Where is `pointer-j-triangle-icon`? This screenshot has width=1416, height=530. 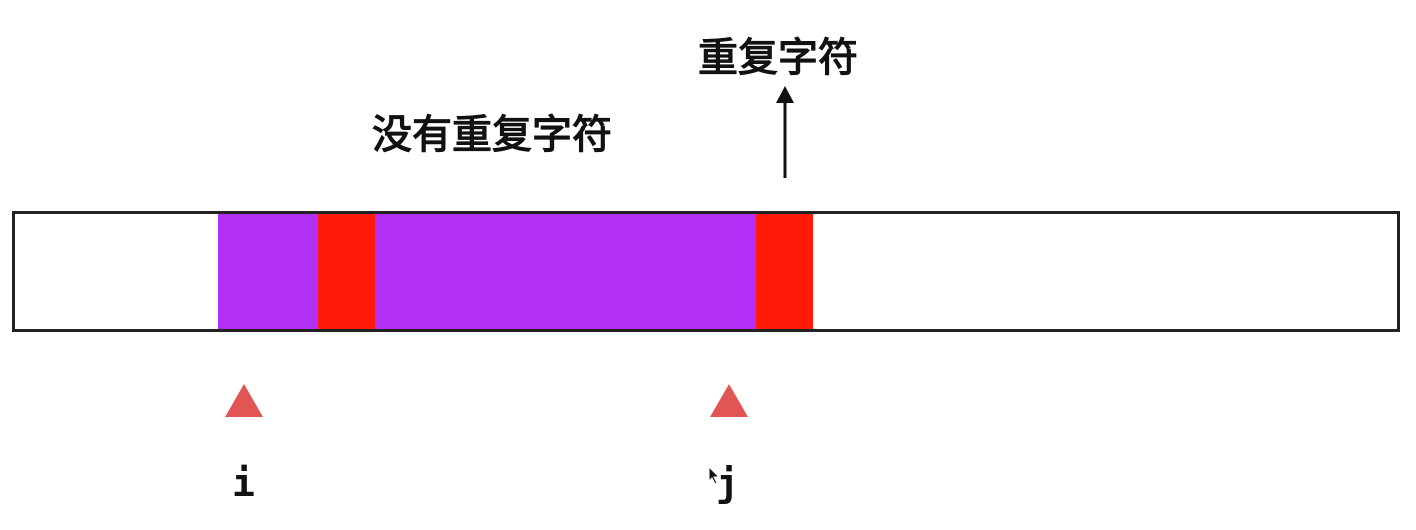 pointer-j-triangle-icon is located at coordinates (729, 400).